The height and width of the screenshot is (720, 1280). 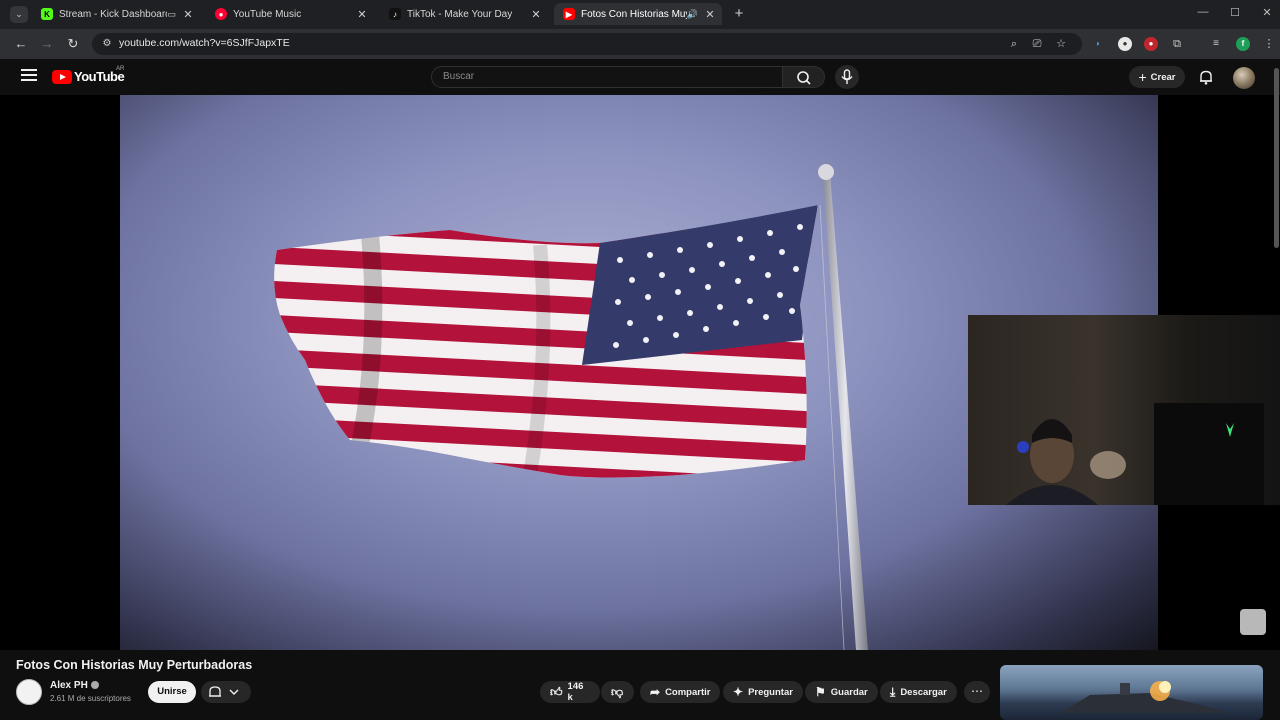 What do you see at coordinates (1014, 44) in the screenshot?
I see `zoom-icon: ⌕` at bounding box center [1014, 44].